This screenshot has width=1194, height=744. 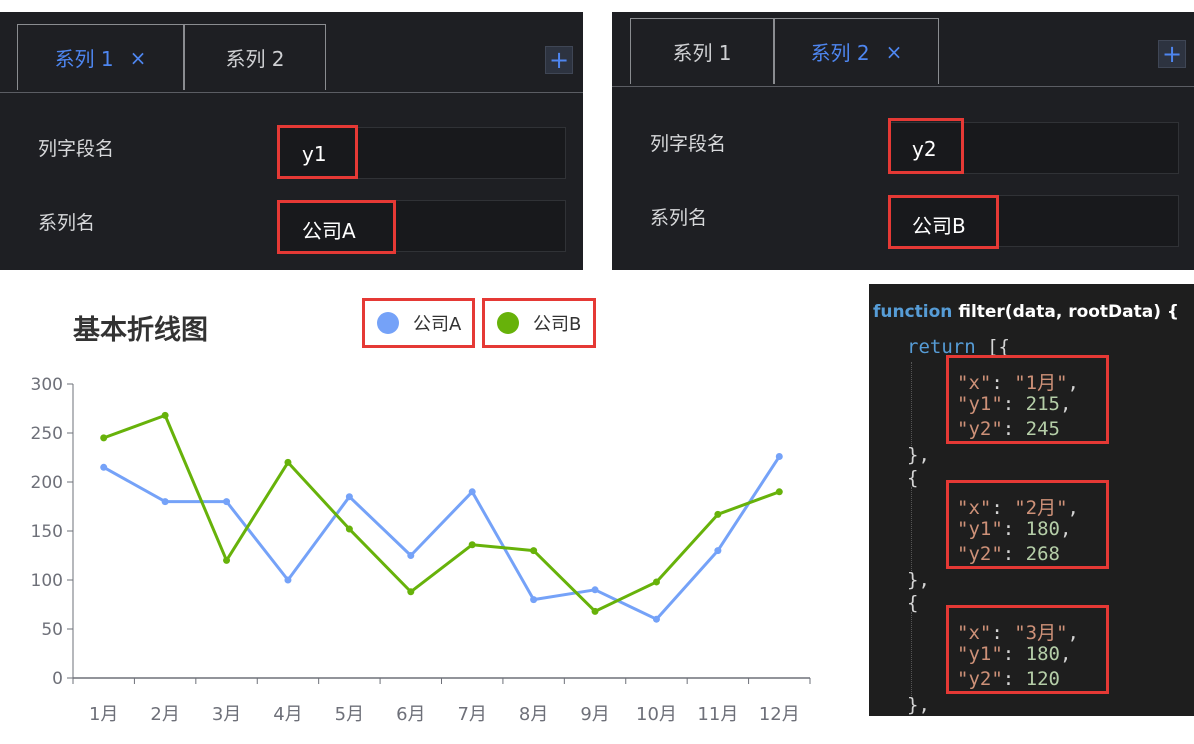 I want to click on tab-series-1: 系列 1, so click(x=702, y=51).